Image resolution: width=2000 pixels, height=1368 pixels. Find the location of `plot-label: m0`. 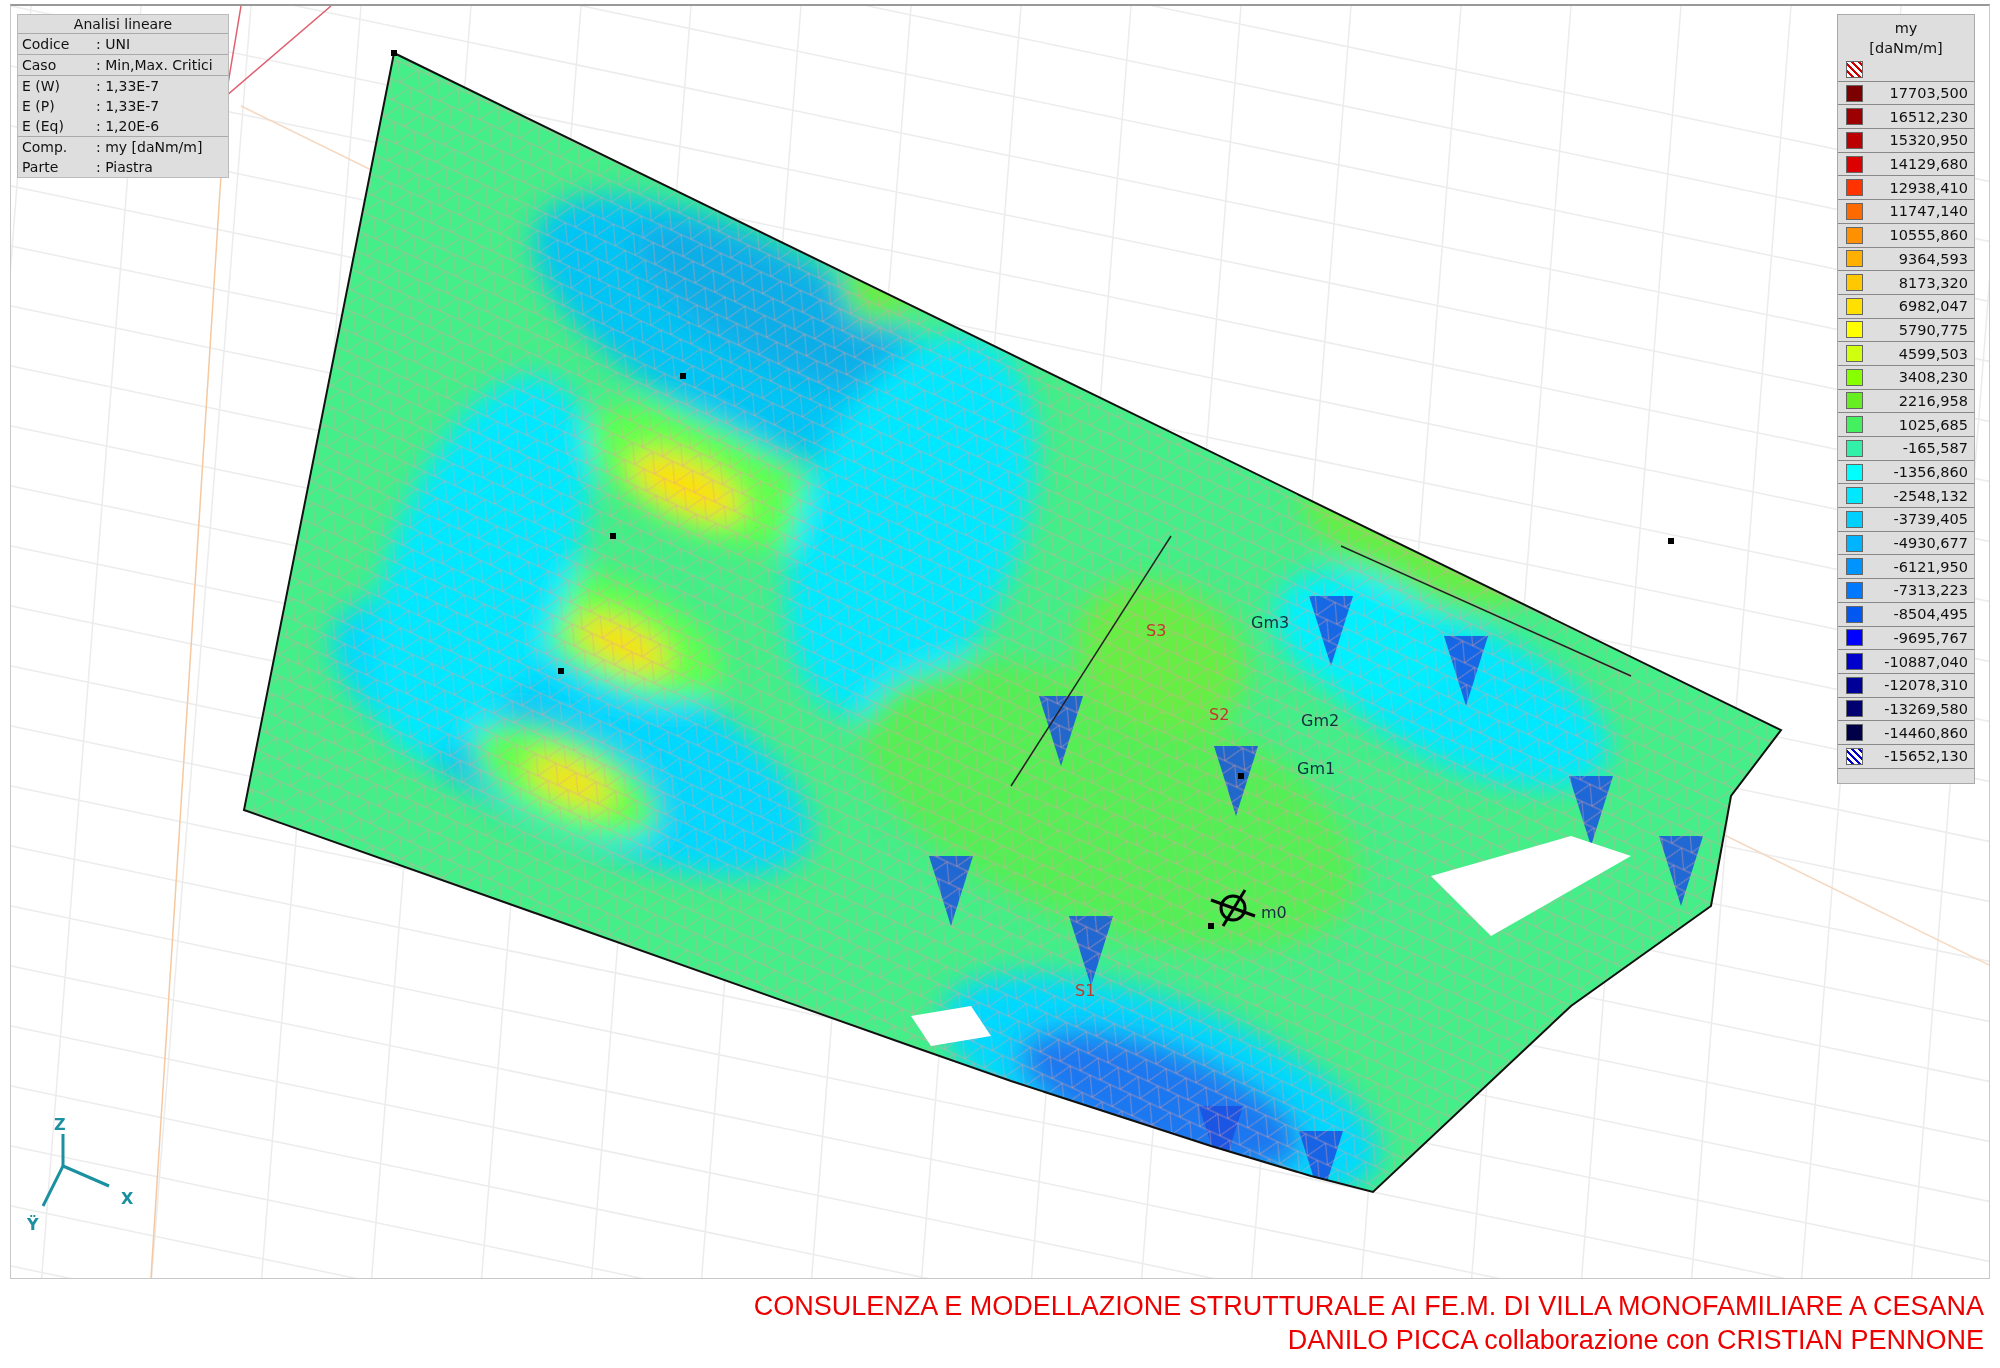

plot-label: m0 is located at coordinates (1274, 912).